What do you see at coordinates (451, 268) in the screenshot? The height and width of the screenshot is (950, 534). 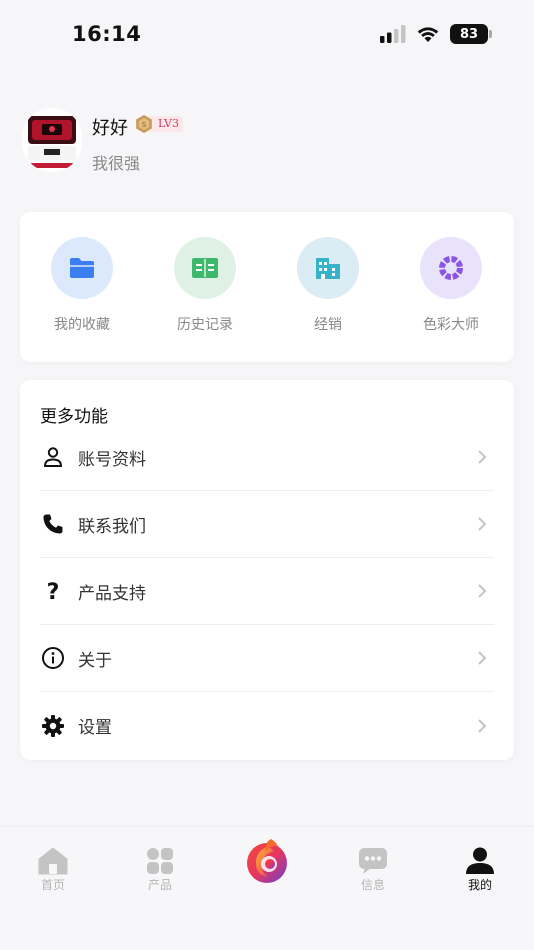 I see `color-ring-icon` at bounding box center [451, 268].